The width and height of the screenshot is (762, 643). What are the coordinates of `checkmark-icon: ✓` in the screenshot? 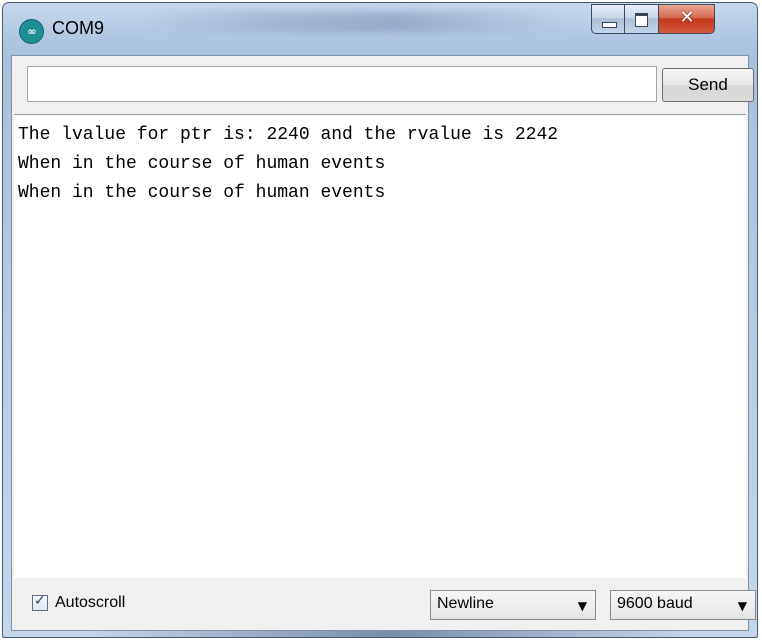 It's located at (40, 601).